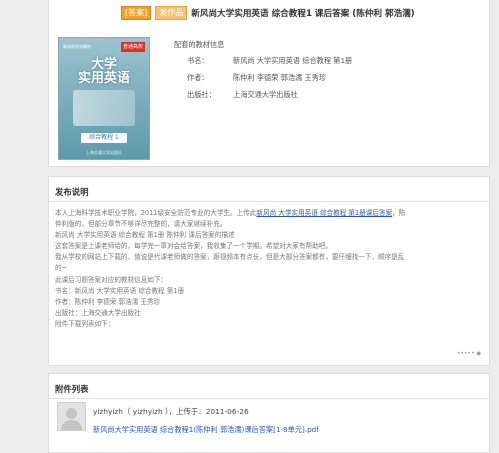  Describe the element at coordinates (72, 389) in the screenshot. I see `attachments-title: 附件列表` at that location.